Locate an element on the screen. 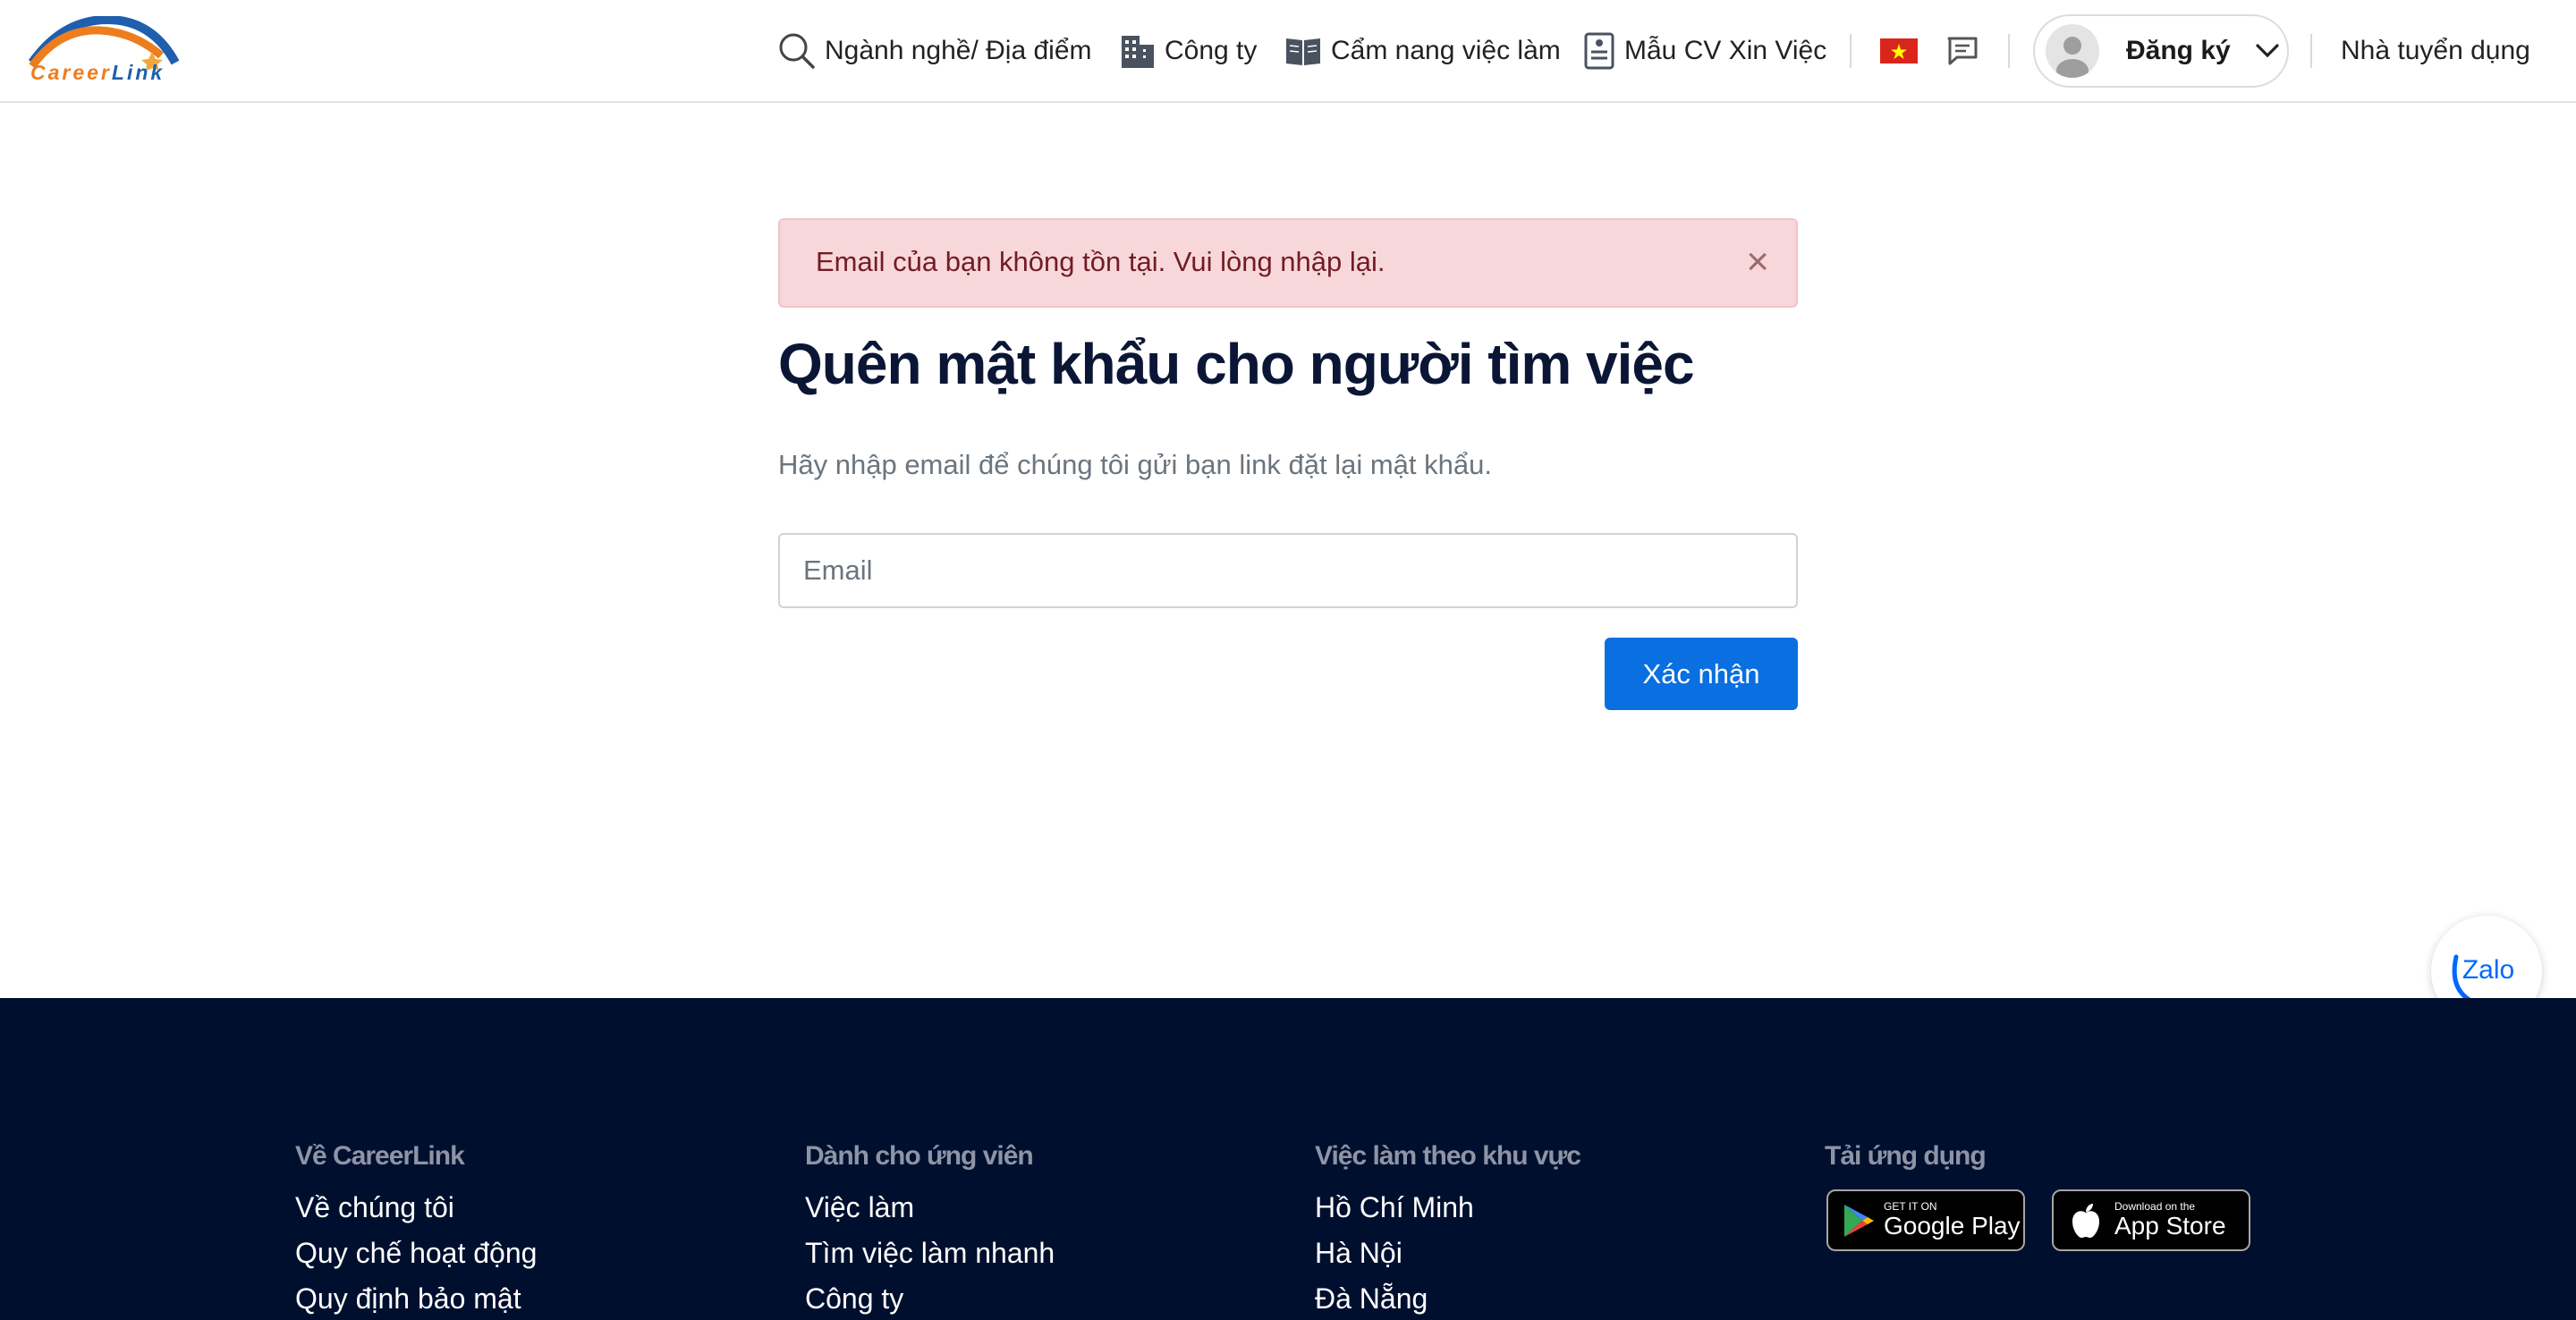 This screenshot has width=2576, height=1320. chevron-down-icon is located at coordinates (2267, 51).